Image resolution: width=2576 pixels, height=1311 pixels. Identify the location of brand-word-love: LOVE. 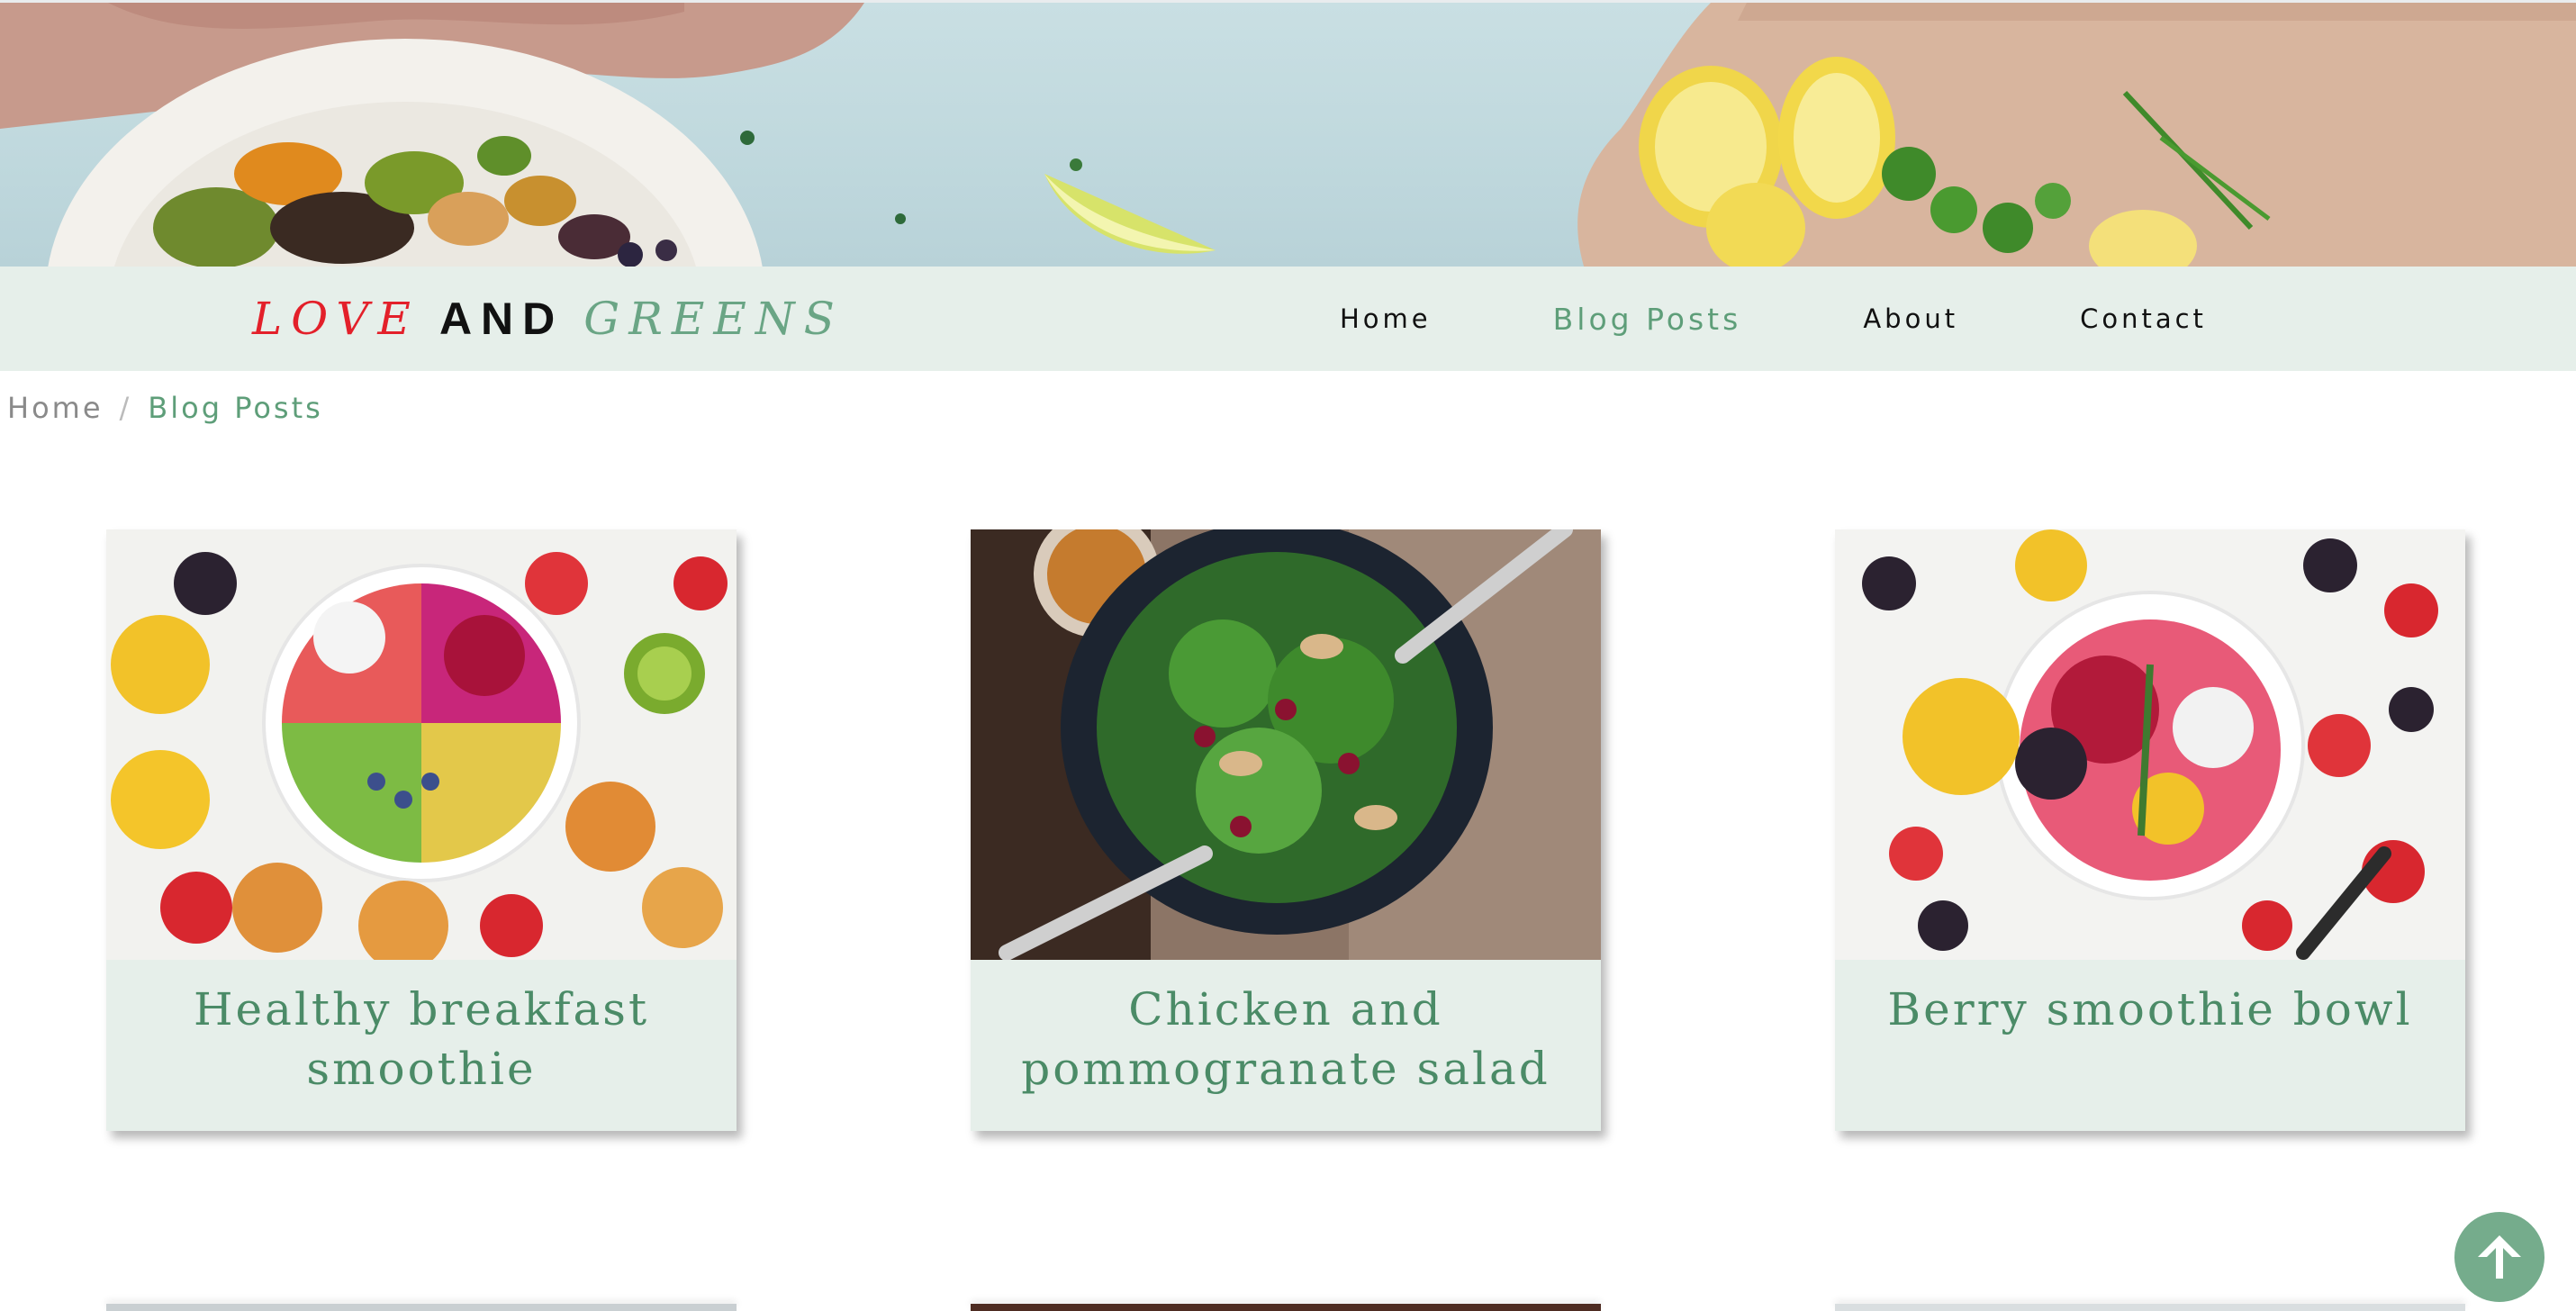
(336, 319).